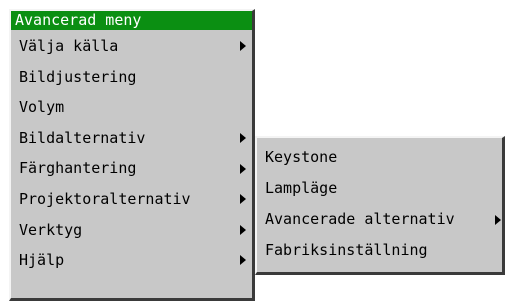 The height and width of the screenshot is (306, 506). Describe the element at coordinates (105, 198) in the screenshot. I see `menu-item-label: Projektoralternativ` at that location.